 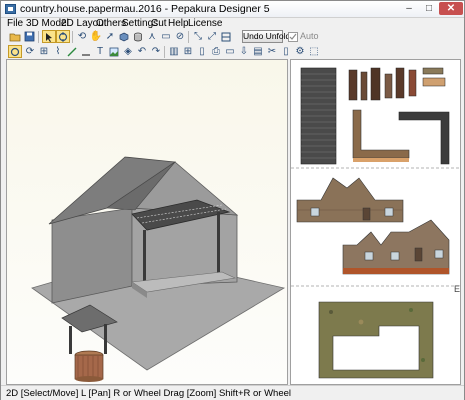 I want to click on close-button: ✕, so click(x=451, y=8).